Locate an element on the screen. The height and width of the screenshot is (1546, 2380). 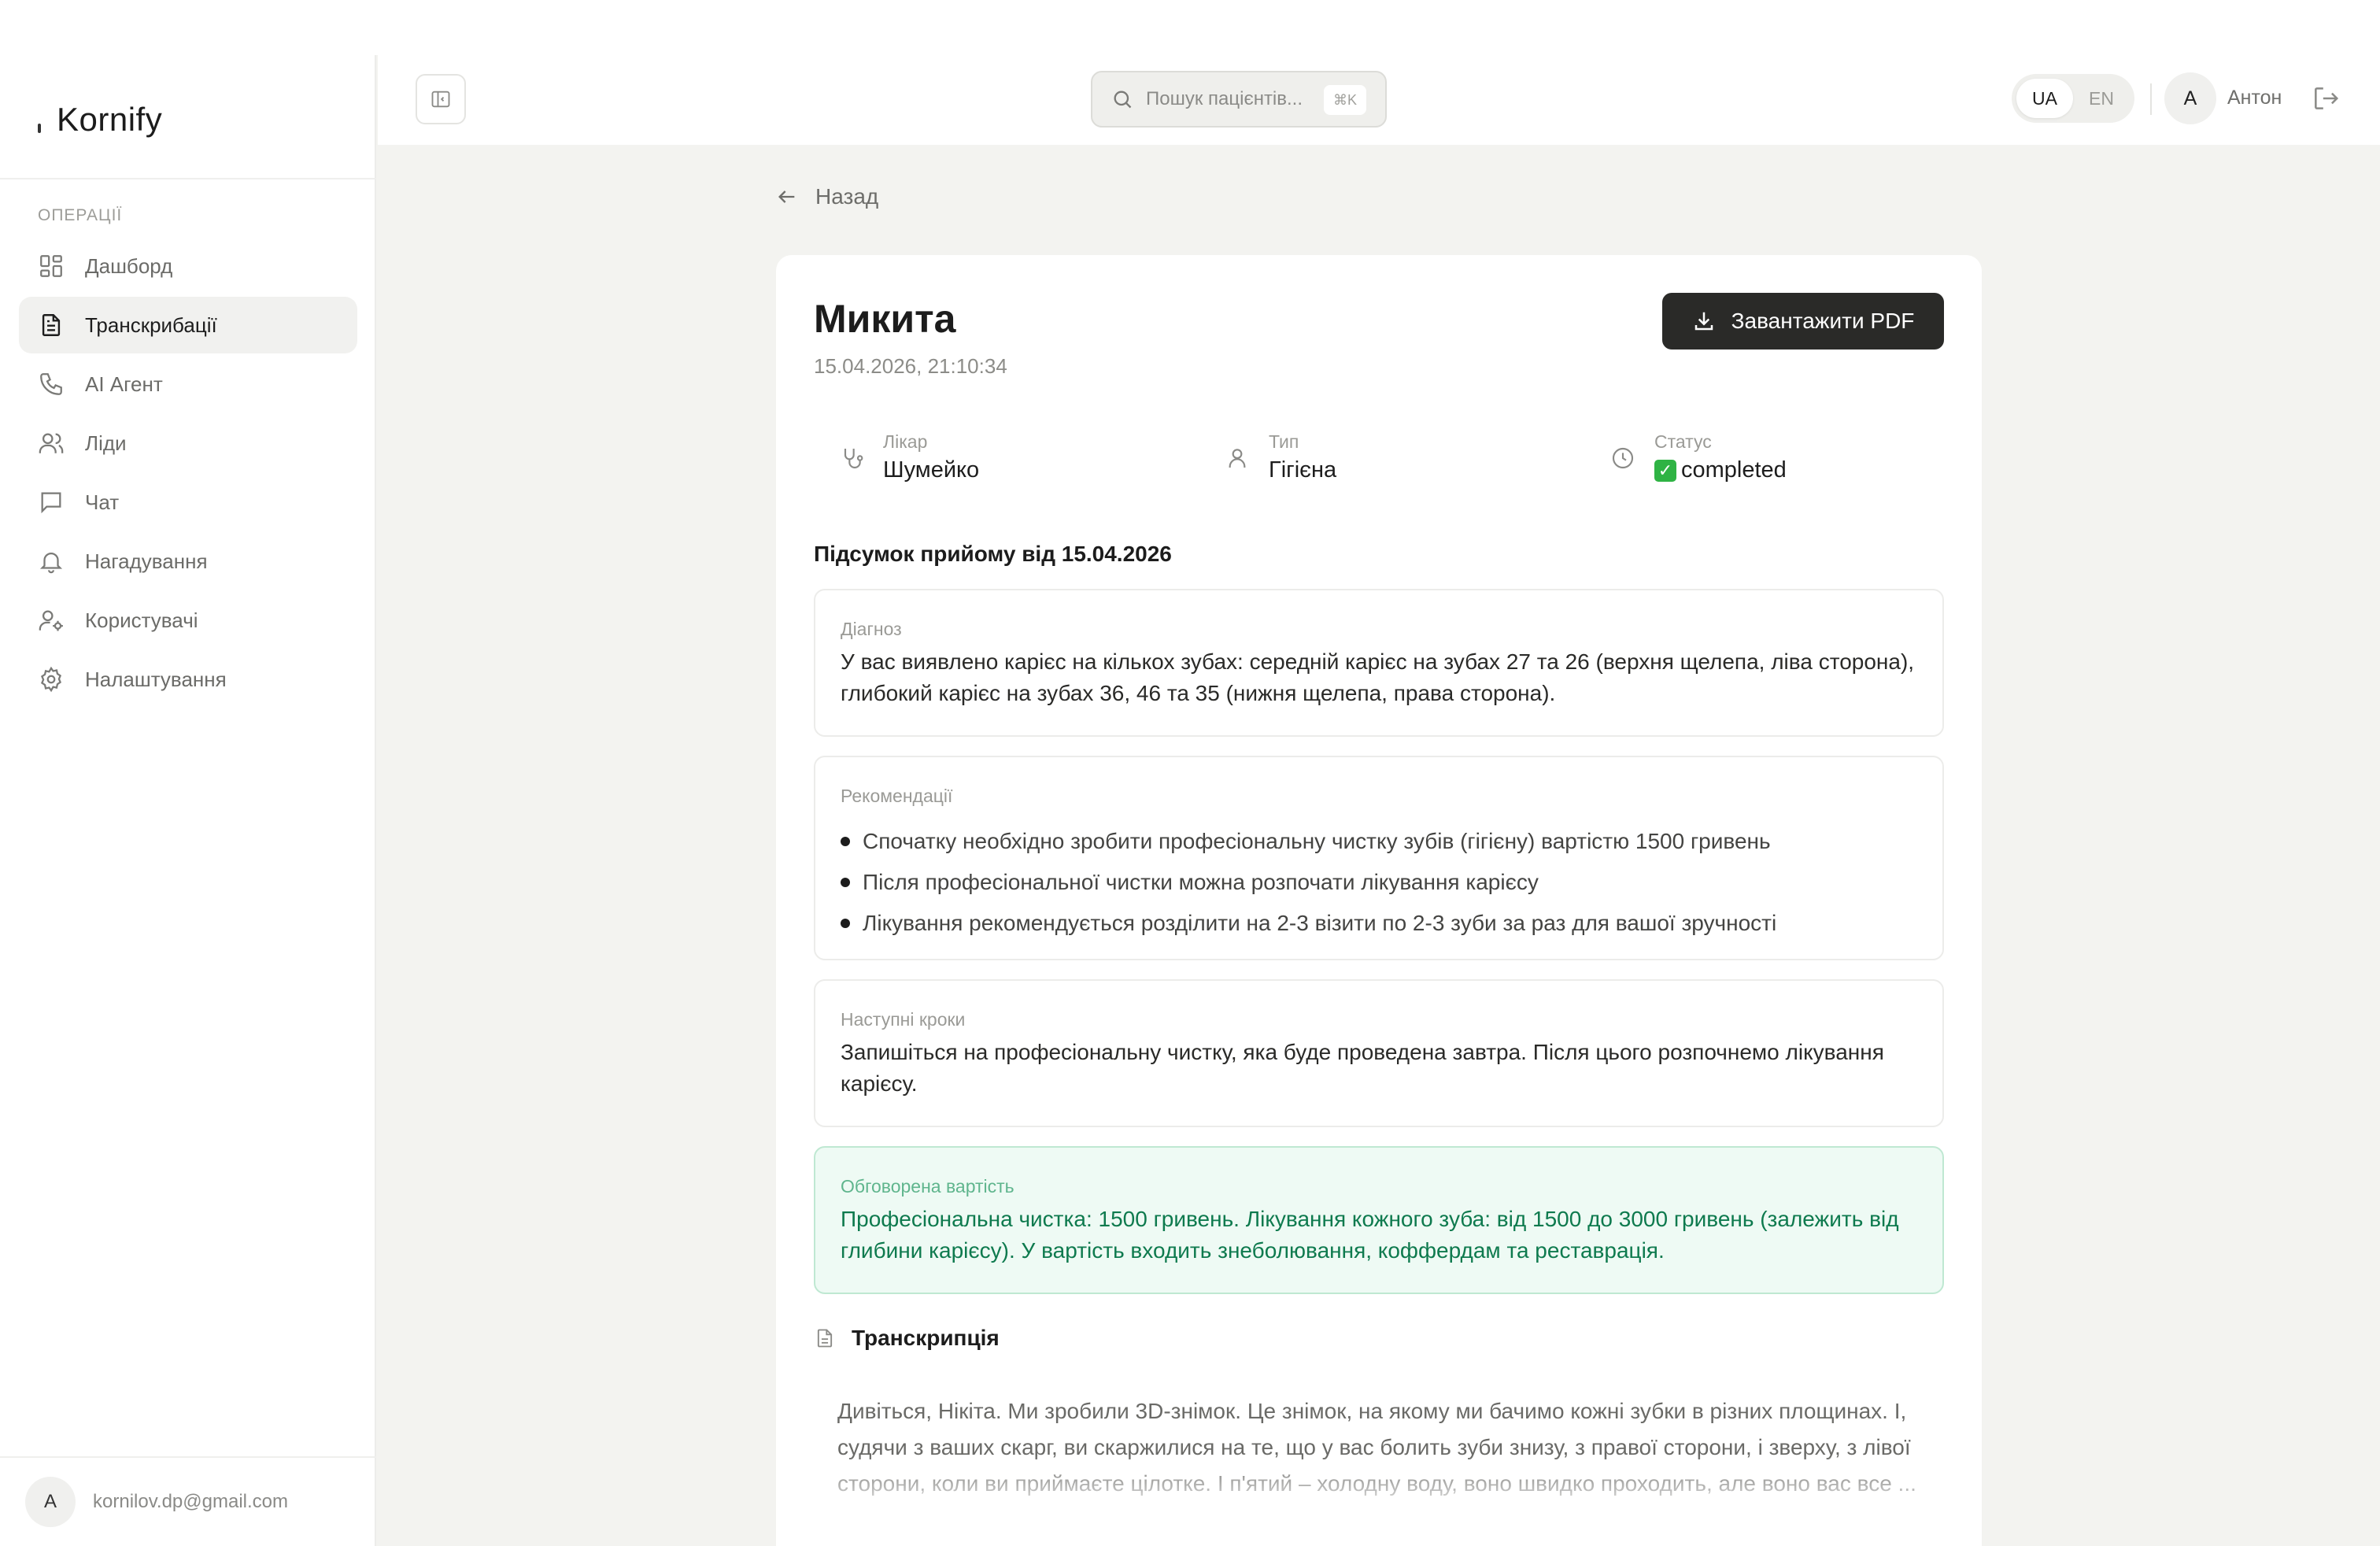
section-label: Обговорена вартість is located at coordinates (928, 1186).